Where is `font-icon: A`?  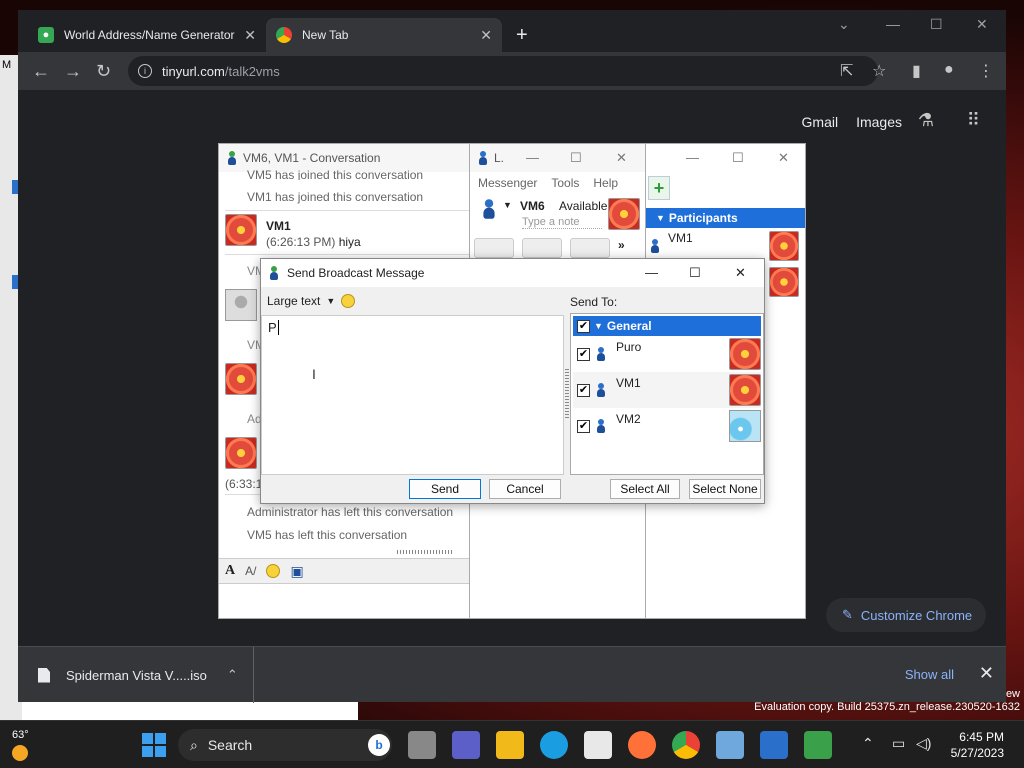 font-icon: A is located at coordinates (230, 571).